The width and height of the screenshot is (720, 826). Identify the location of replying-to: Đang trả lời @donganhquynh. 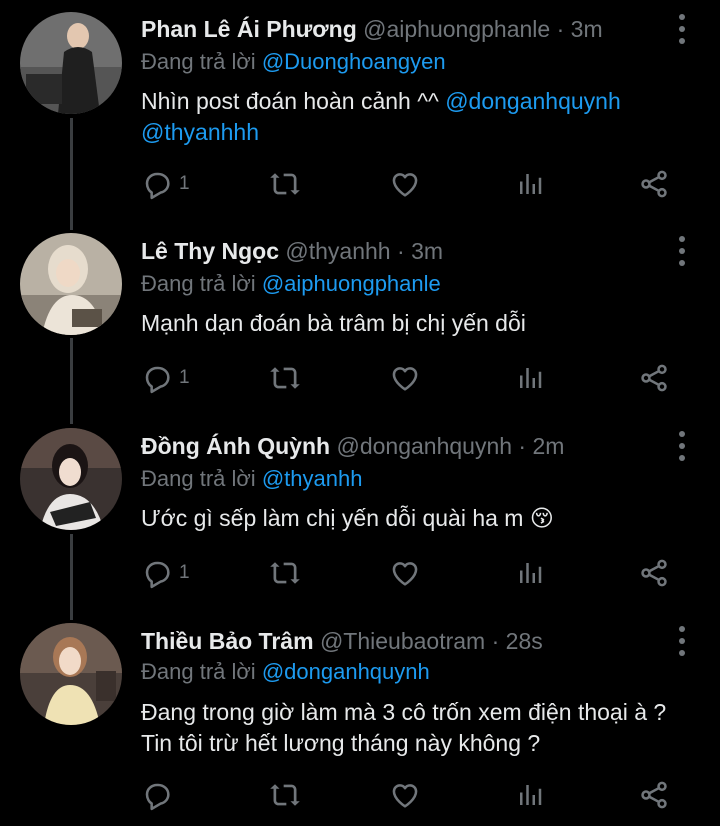
(285, 672).